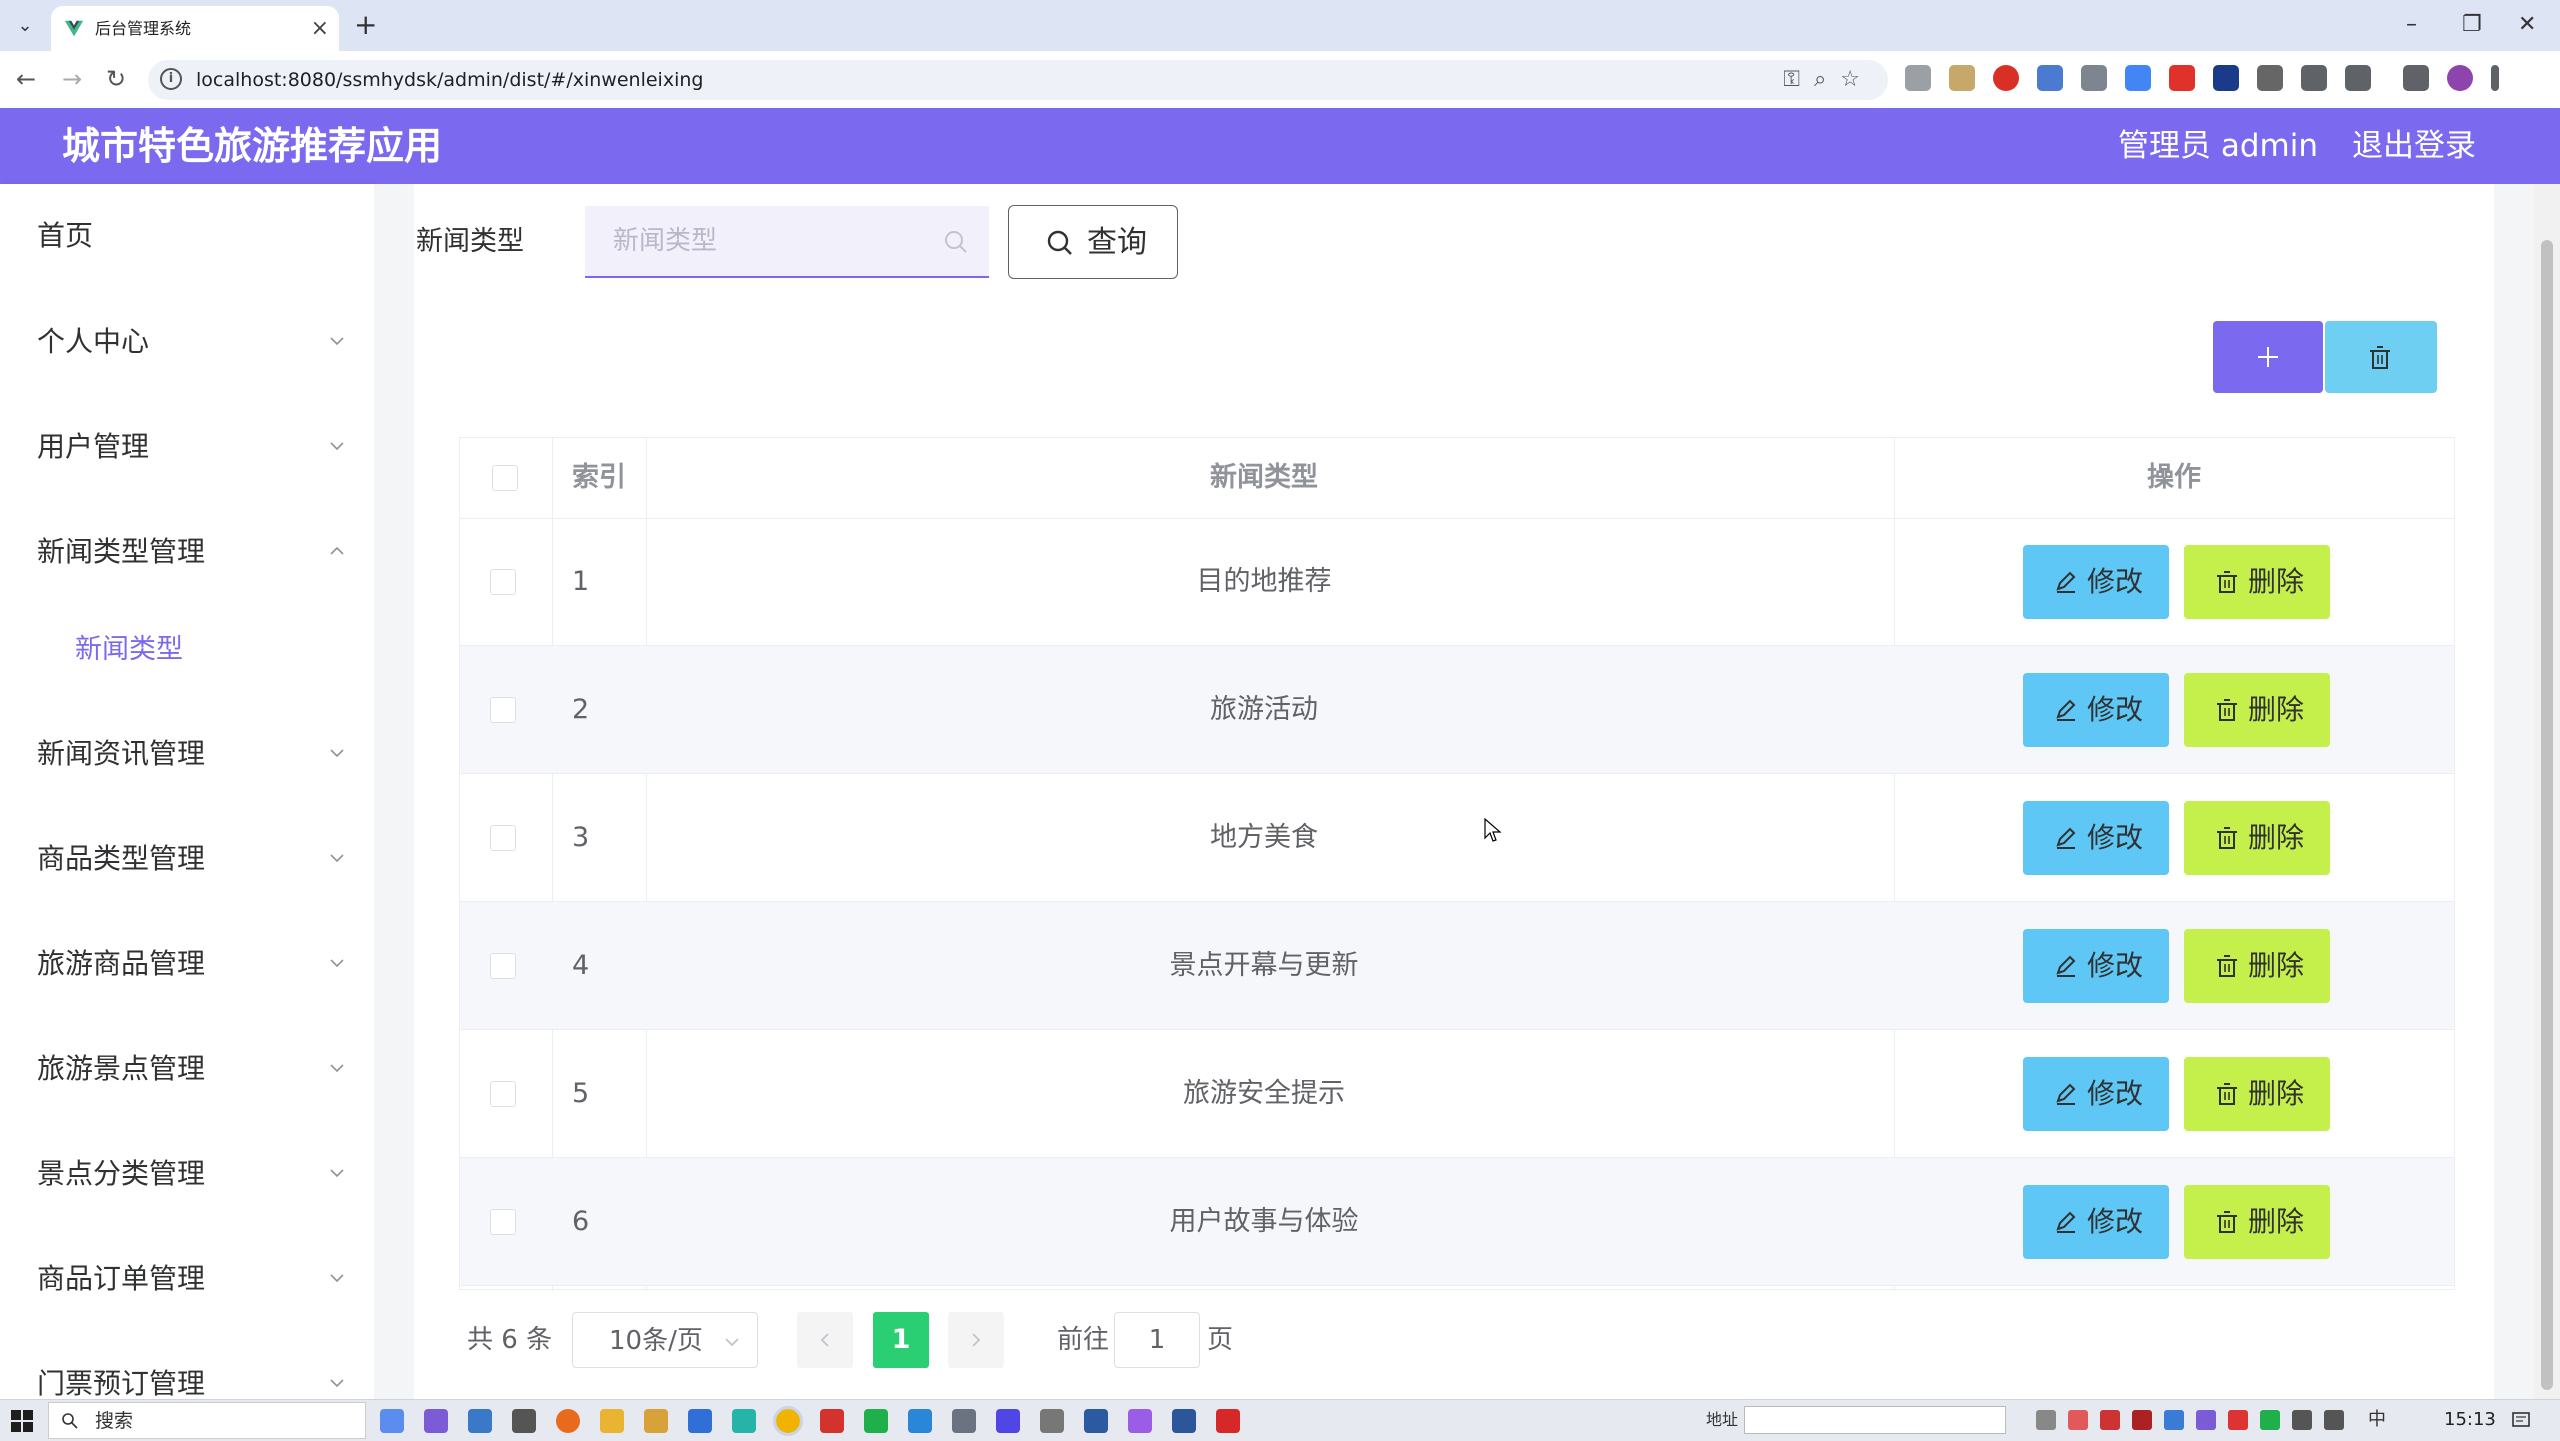  Describe the element at coordinates (2270, 78) in the screenshot. I see `search-extension-icon` at that location.